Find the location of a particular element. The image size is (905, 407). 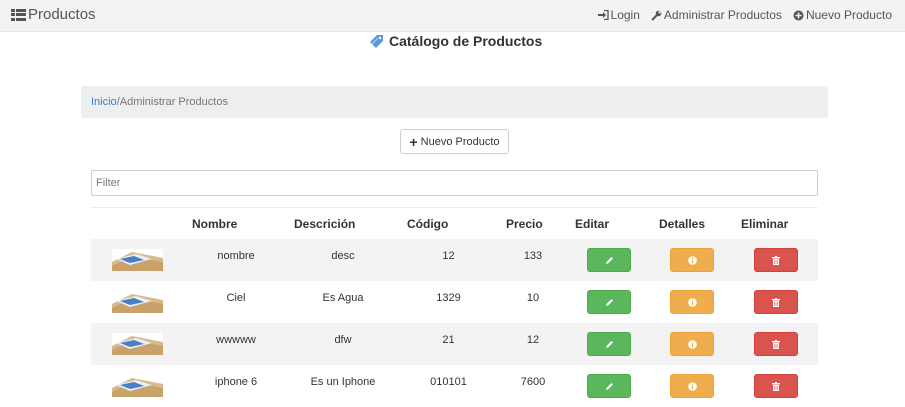

header-codigo: Código is located at coordinates (428, 224).